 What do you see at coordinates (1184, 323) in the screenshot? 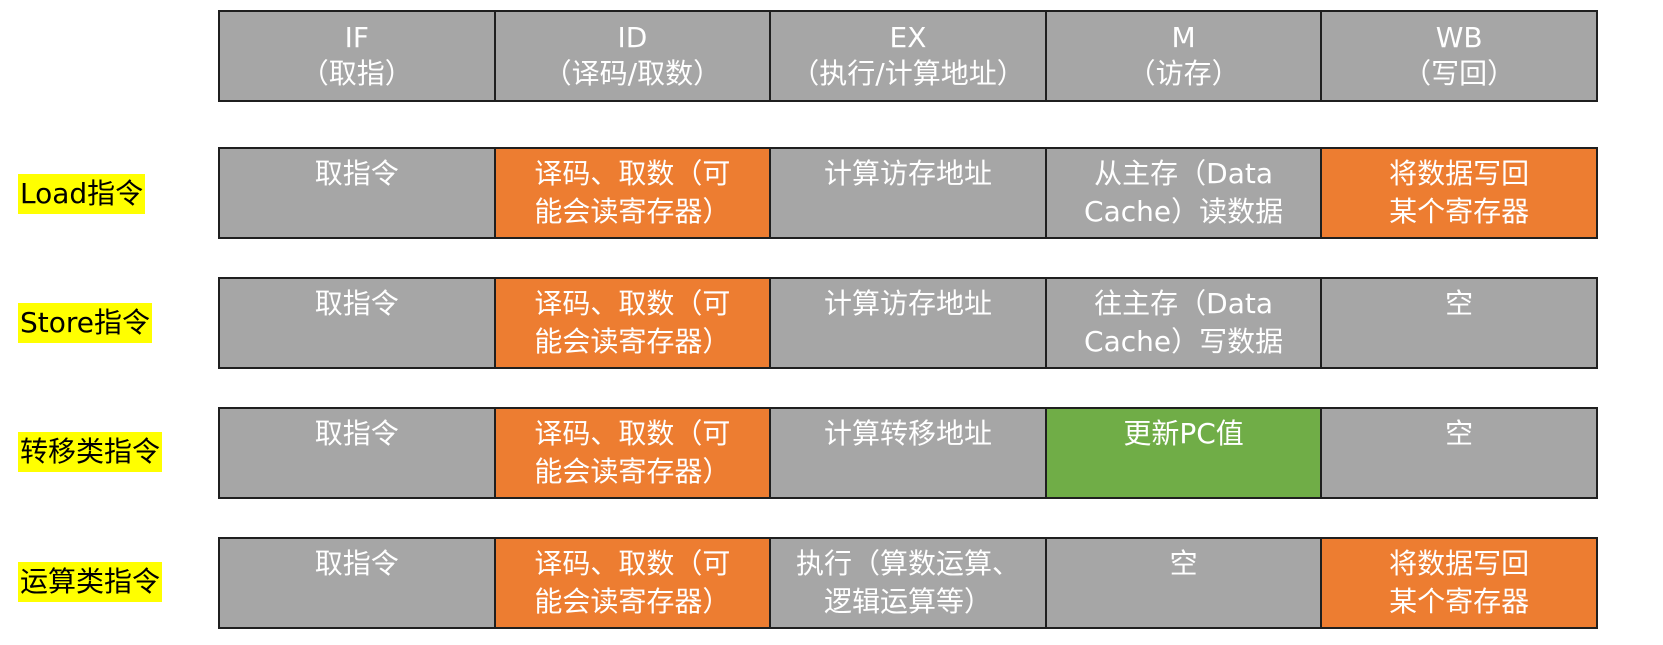
I see `cell-m: 往主存（Data Cache）写数据` at bounding box center [1184, 323].